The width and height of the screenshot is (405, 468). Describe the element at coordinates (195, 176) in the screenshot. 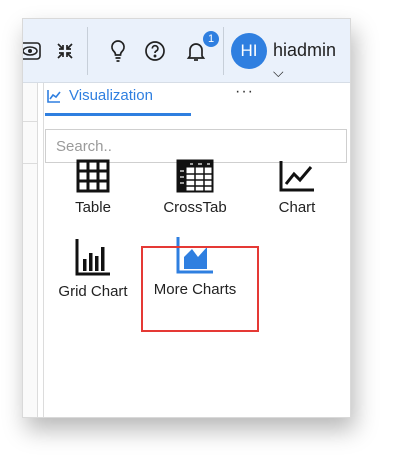

I see `crosstab-icon` at that location.